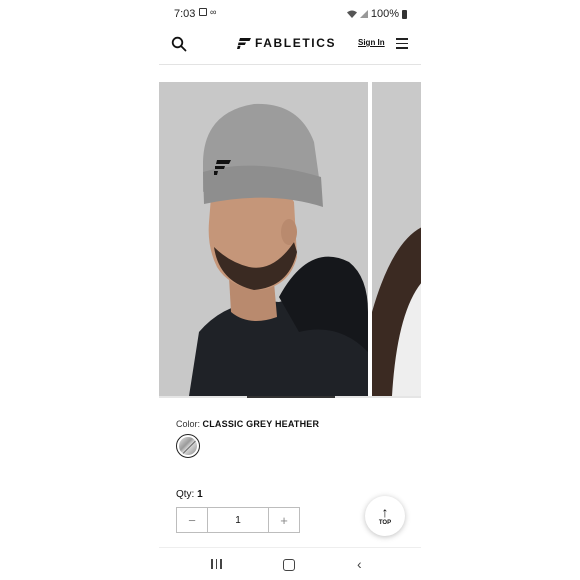 The width and height of the screenshot is (580, 580). What do you see at coordinates (351, 14) in the screenshot?
I see `wifi-icon` at bounding box center [351, 14].